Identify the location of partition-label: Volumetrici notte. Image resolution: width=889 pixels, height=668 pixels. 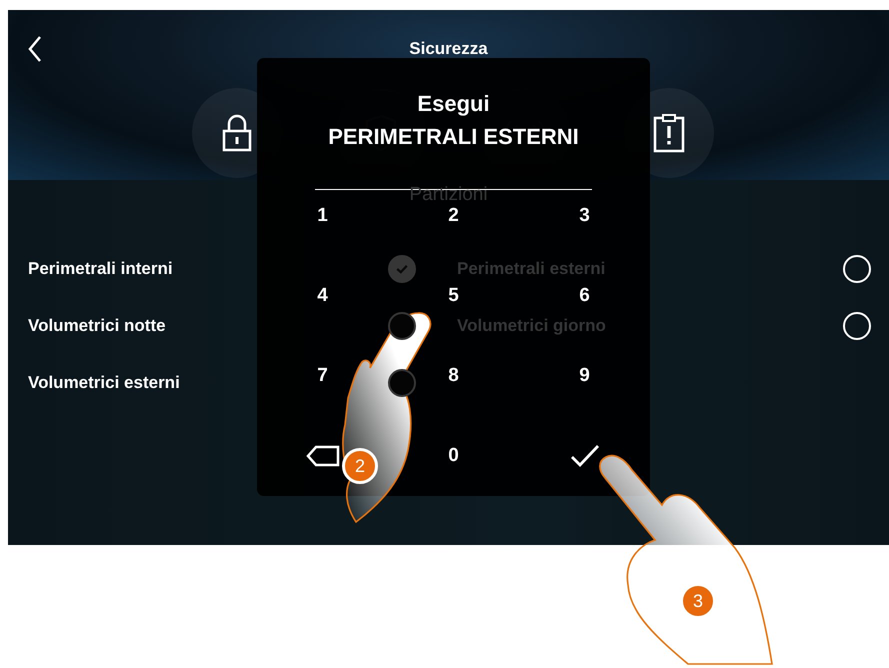
(97, 326).